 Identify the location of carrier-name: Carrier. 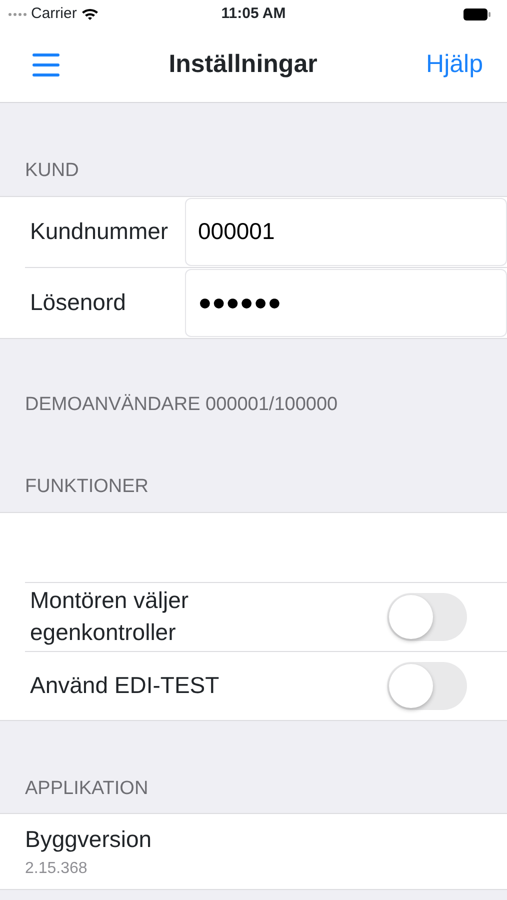
(54, 14).